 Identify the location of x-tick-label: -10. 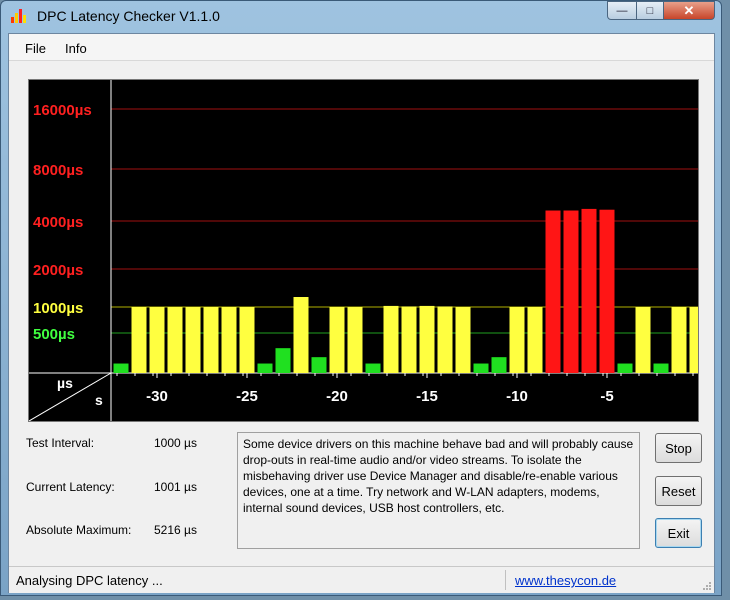
(517, 396).